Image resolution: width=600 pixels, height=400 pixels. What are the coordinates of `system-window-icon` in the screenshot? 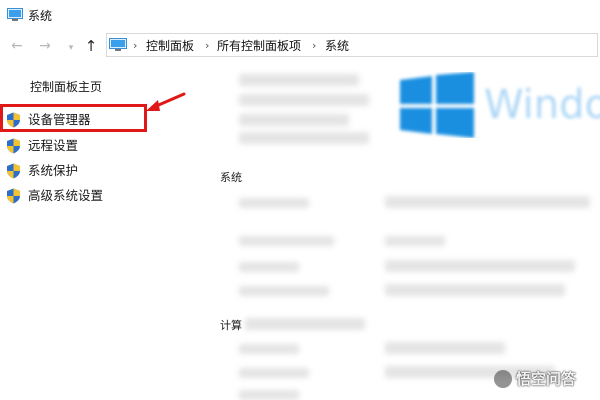 It's located at (15, 14).